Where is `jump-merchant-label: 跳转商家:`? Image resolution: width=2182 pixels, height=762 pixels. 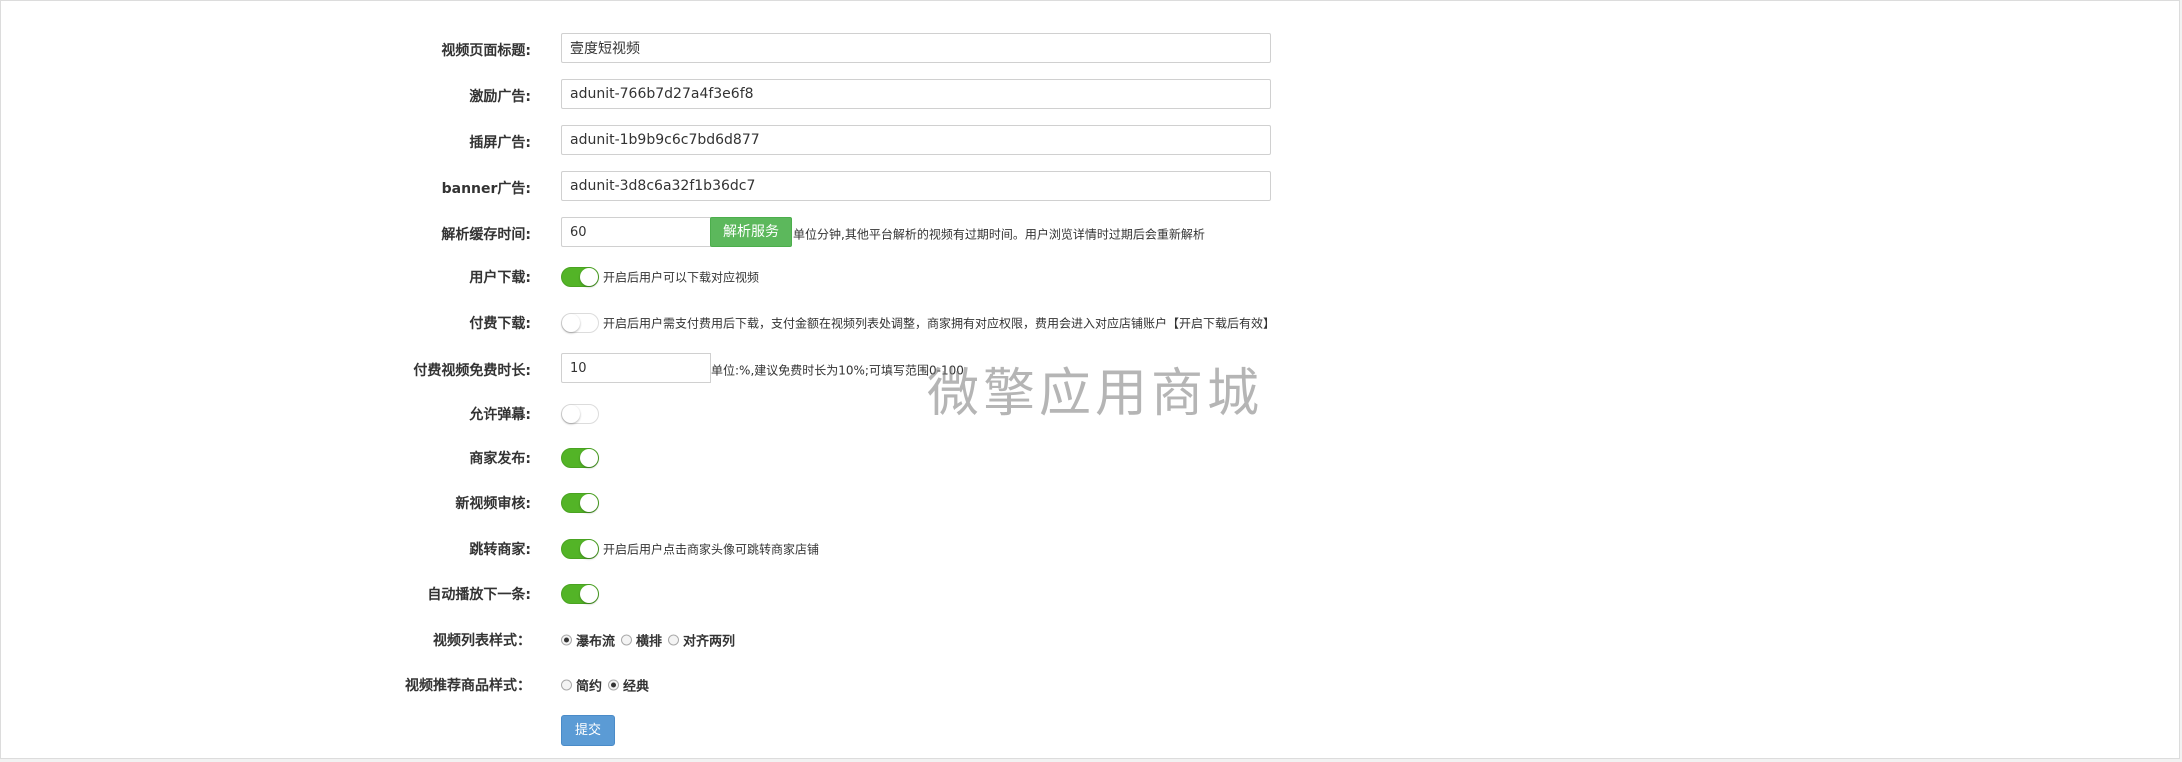 jump-merchant-label: 跳转商家: is located at coordinates (500, 550).